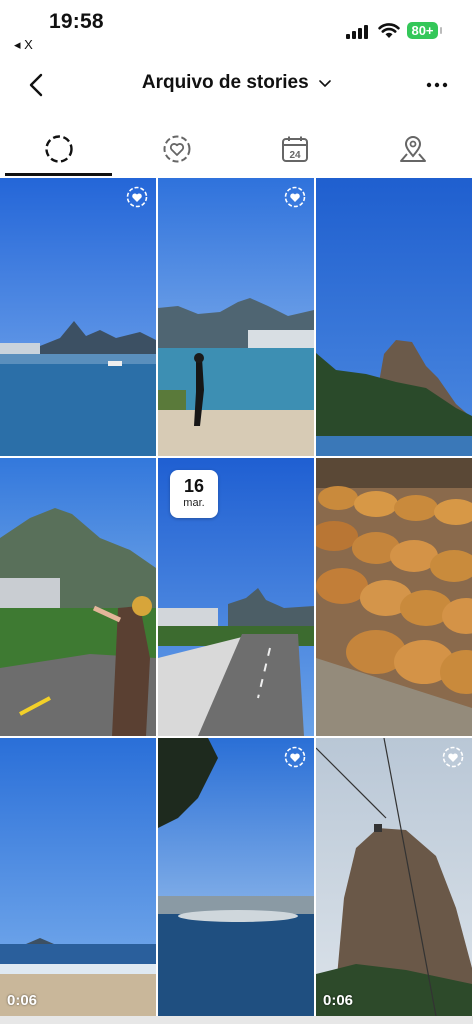 This screenshot has width=473, height=1024. I want to click on date-day: 16, so click(194, 486).